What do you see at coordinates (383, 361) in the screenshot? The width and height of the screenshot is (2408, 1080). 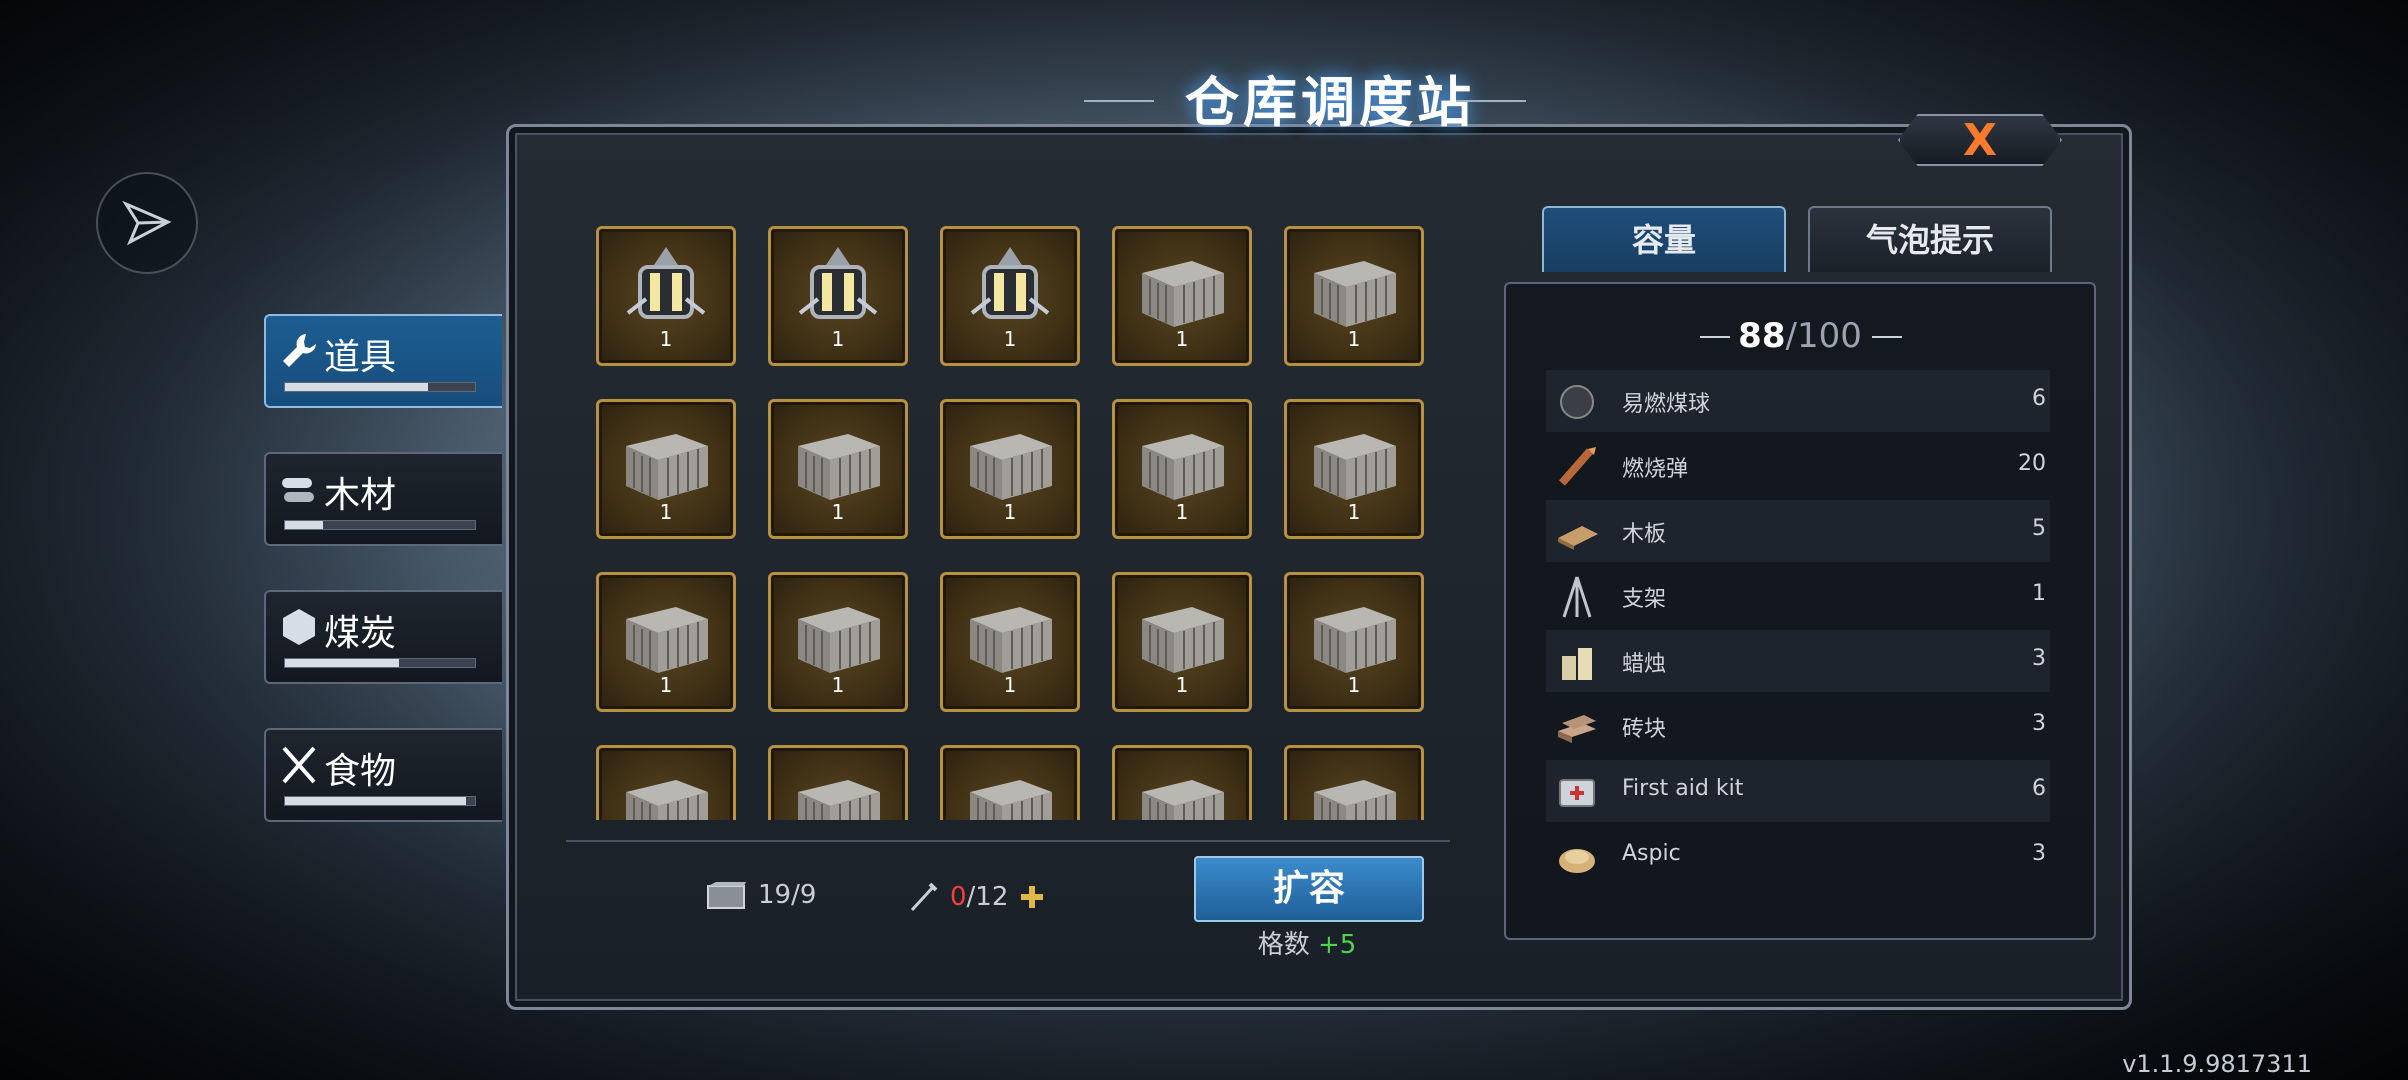 I see `sidebar-item-tools: 道具` at bounding box center [383, 361].